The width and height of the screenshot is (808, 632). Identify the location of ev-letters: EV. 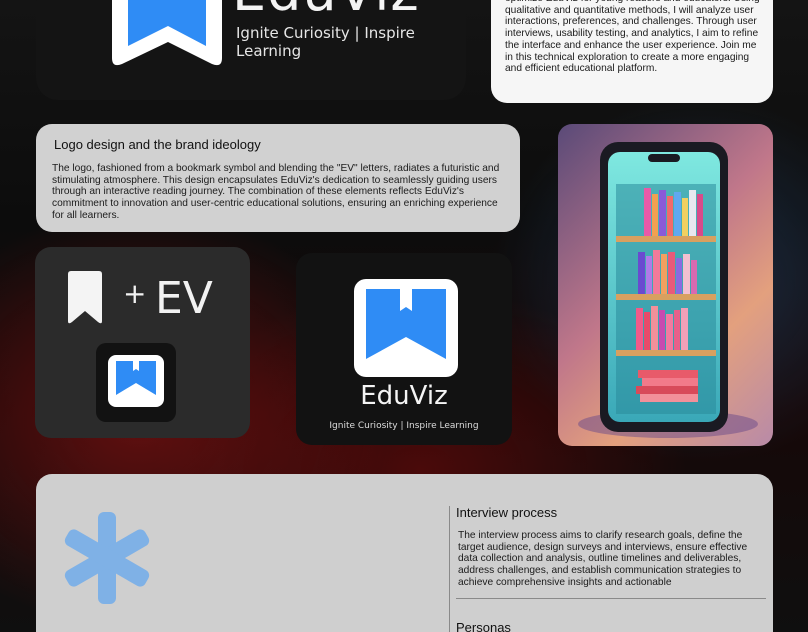
(184, 298).